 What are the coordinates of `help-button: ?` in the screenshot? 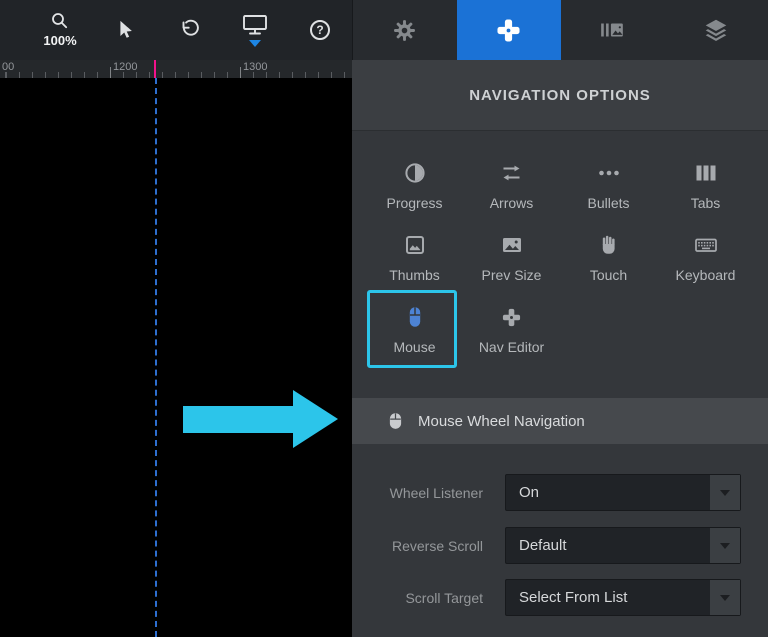 It's located at (320, 30).